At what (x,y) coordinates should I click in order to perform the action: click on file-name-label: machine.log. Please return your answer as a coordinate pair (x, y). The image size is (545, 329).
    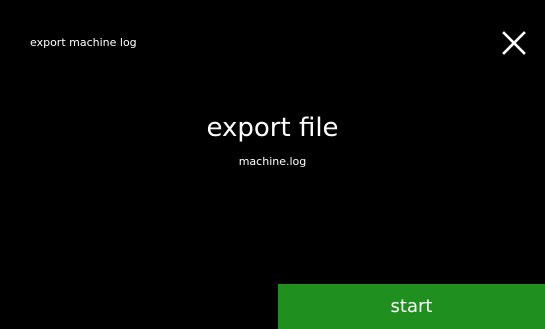
    Looking at the image, I should click on (272, 161).